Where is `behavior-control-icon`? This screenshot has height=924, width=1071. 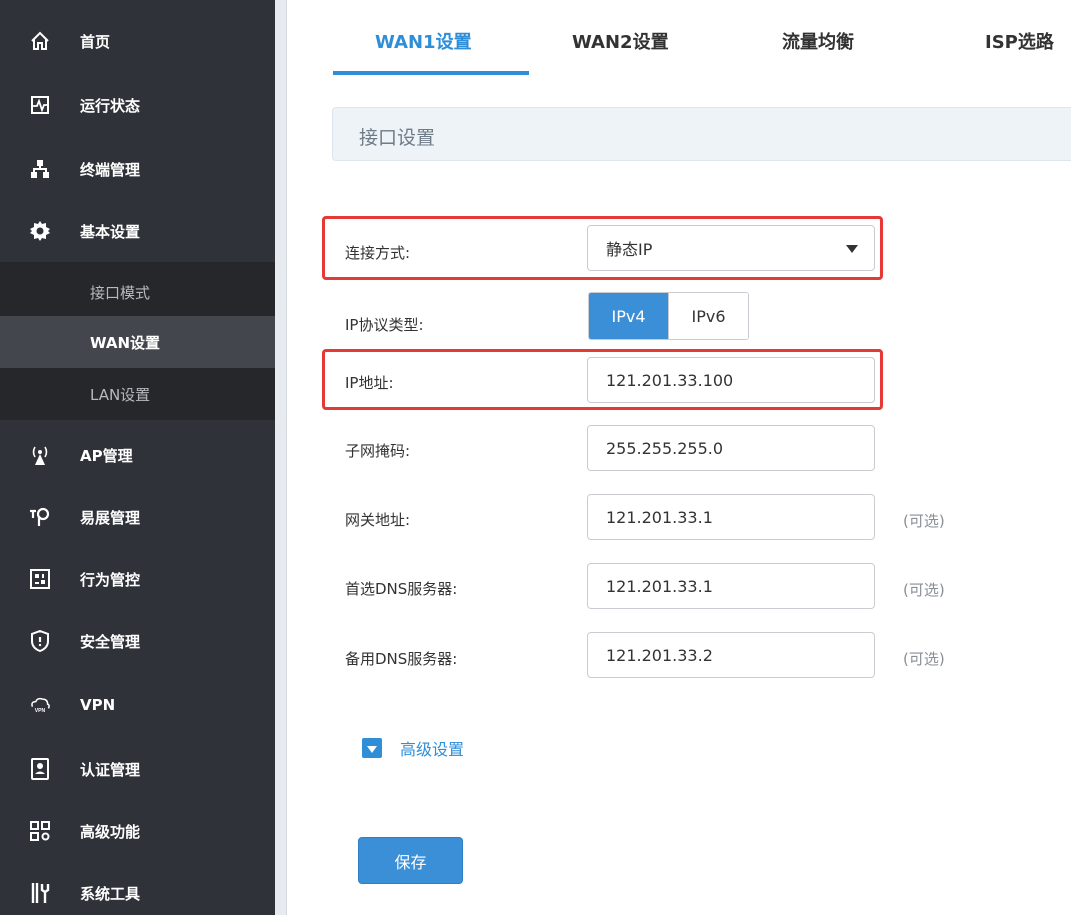 behavior-control-icon is located at coordinates (40, 579).